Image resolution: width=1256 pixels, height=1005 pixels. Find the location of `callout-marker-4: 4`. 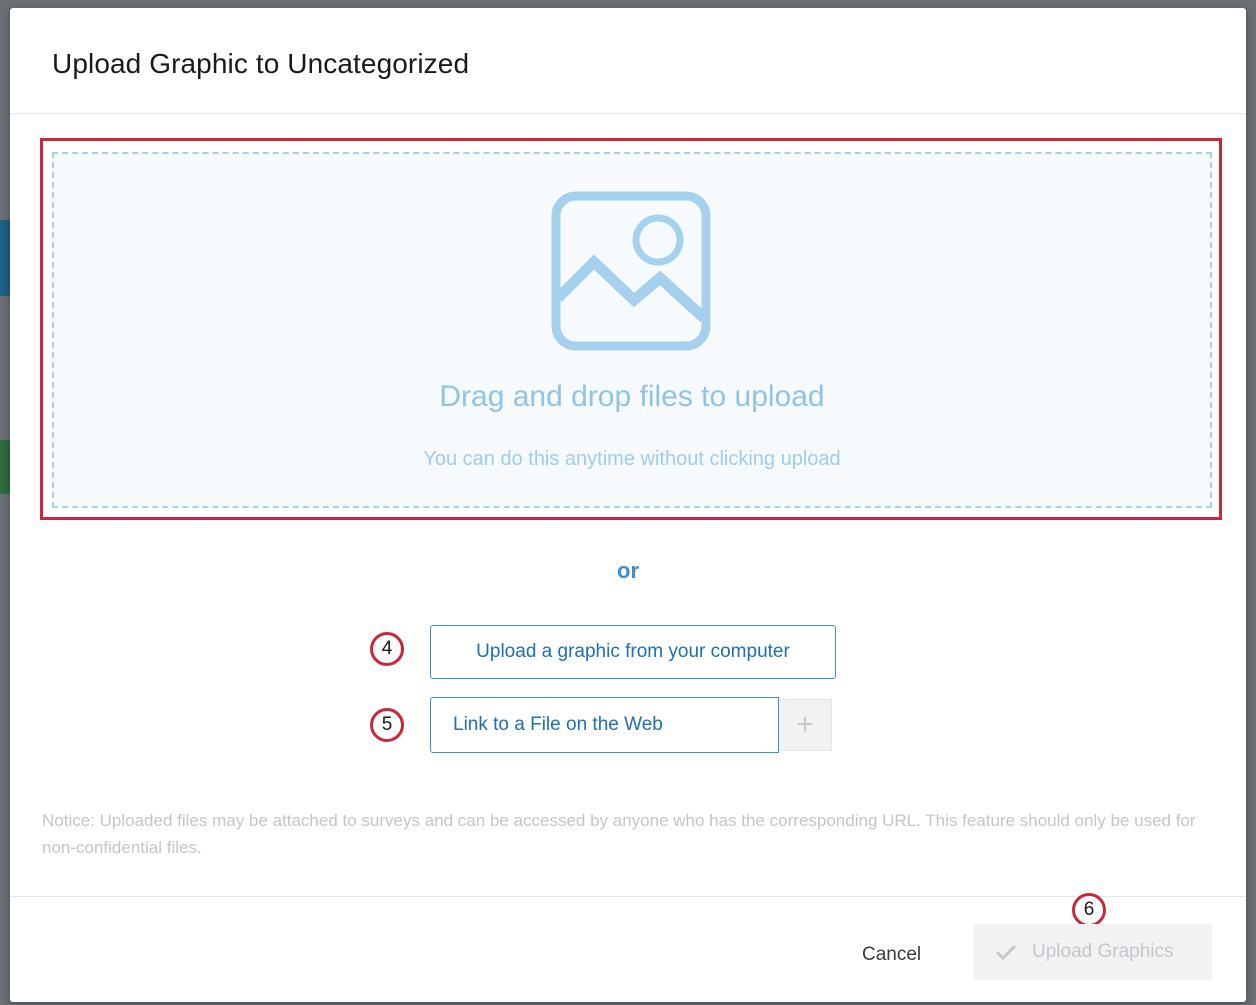

callout-marker-4: 4 is located at coordinates (387, 649).